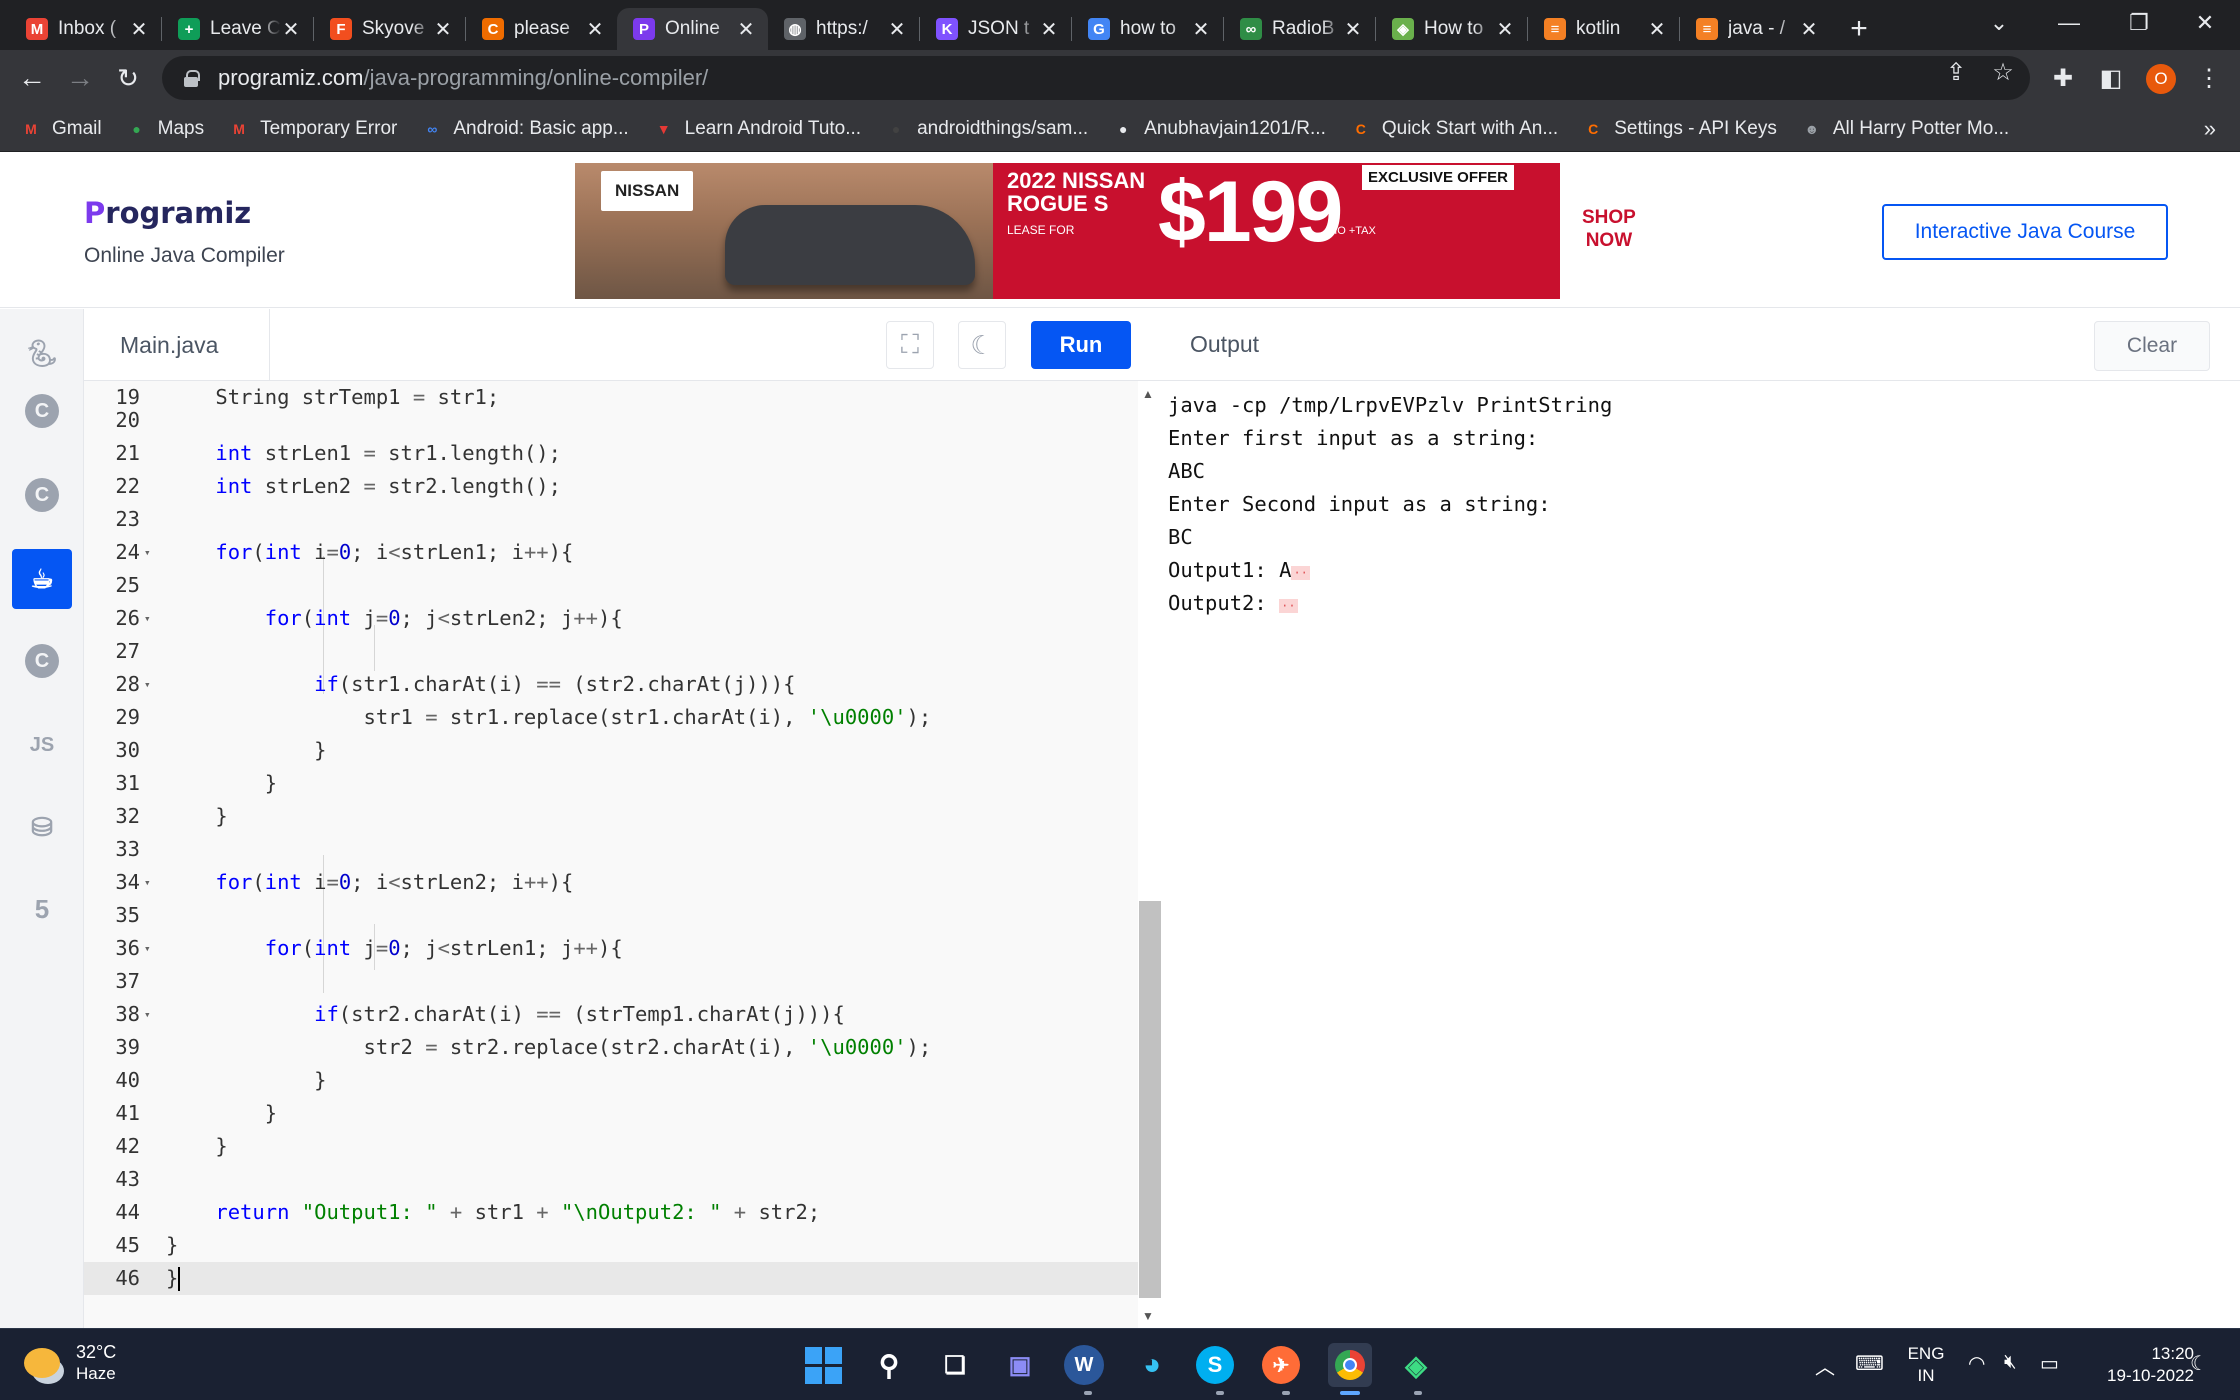 The height and width of the screenshot is (1400, 2240). Describe the element at coordinates (611, 618) in the screenshot. I see `code-line: 26 ▾ for(int j=0; j<strLen2; j++){` at that location.